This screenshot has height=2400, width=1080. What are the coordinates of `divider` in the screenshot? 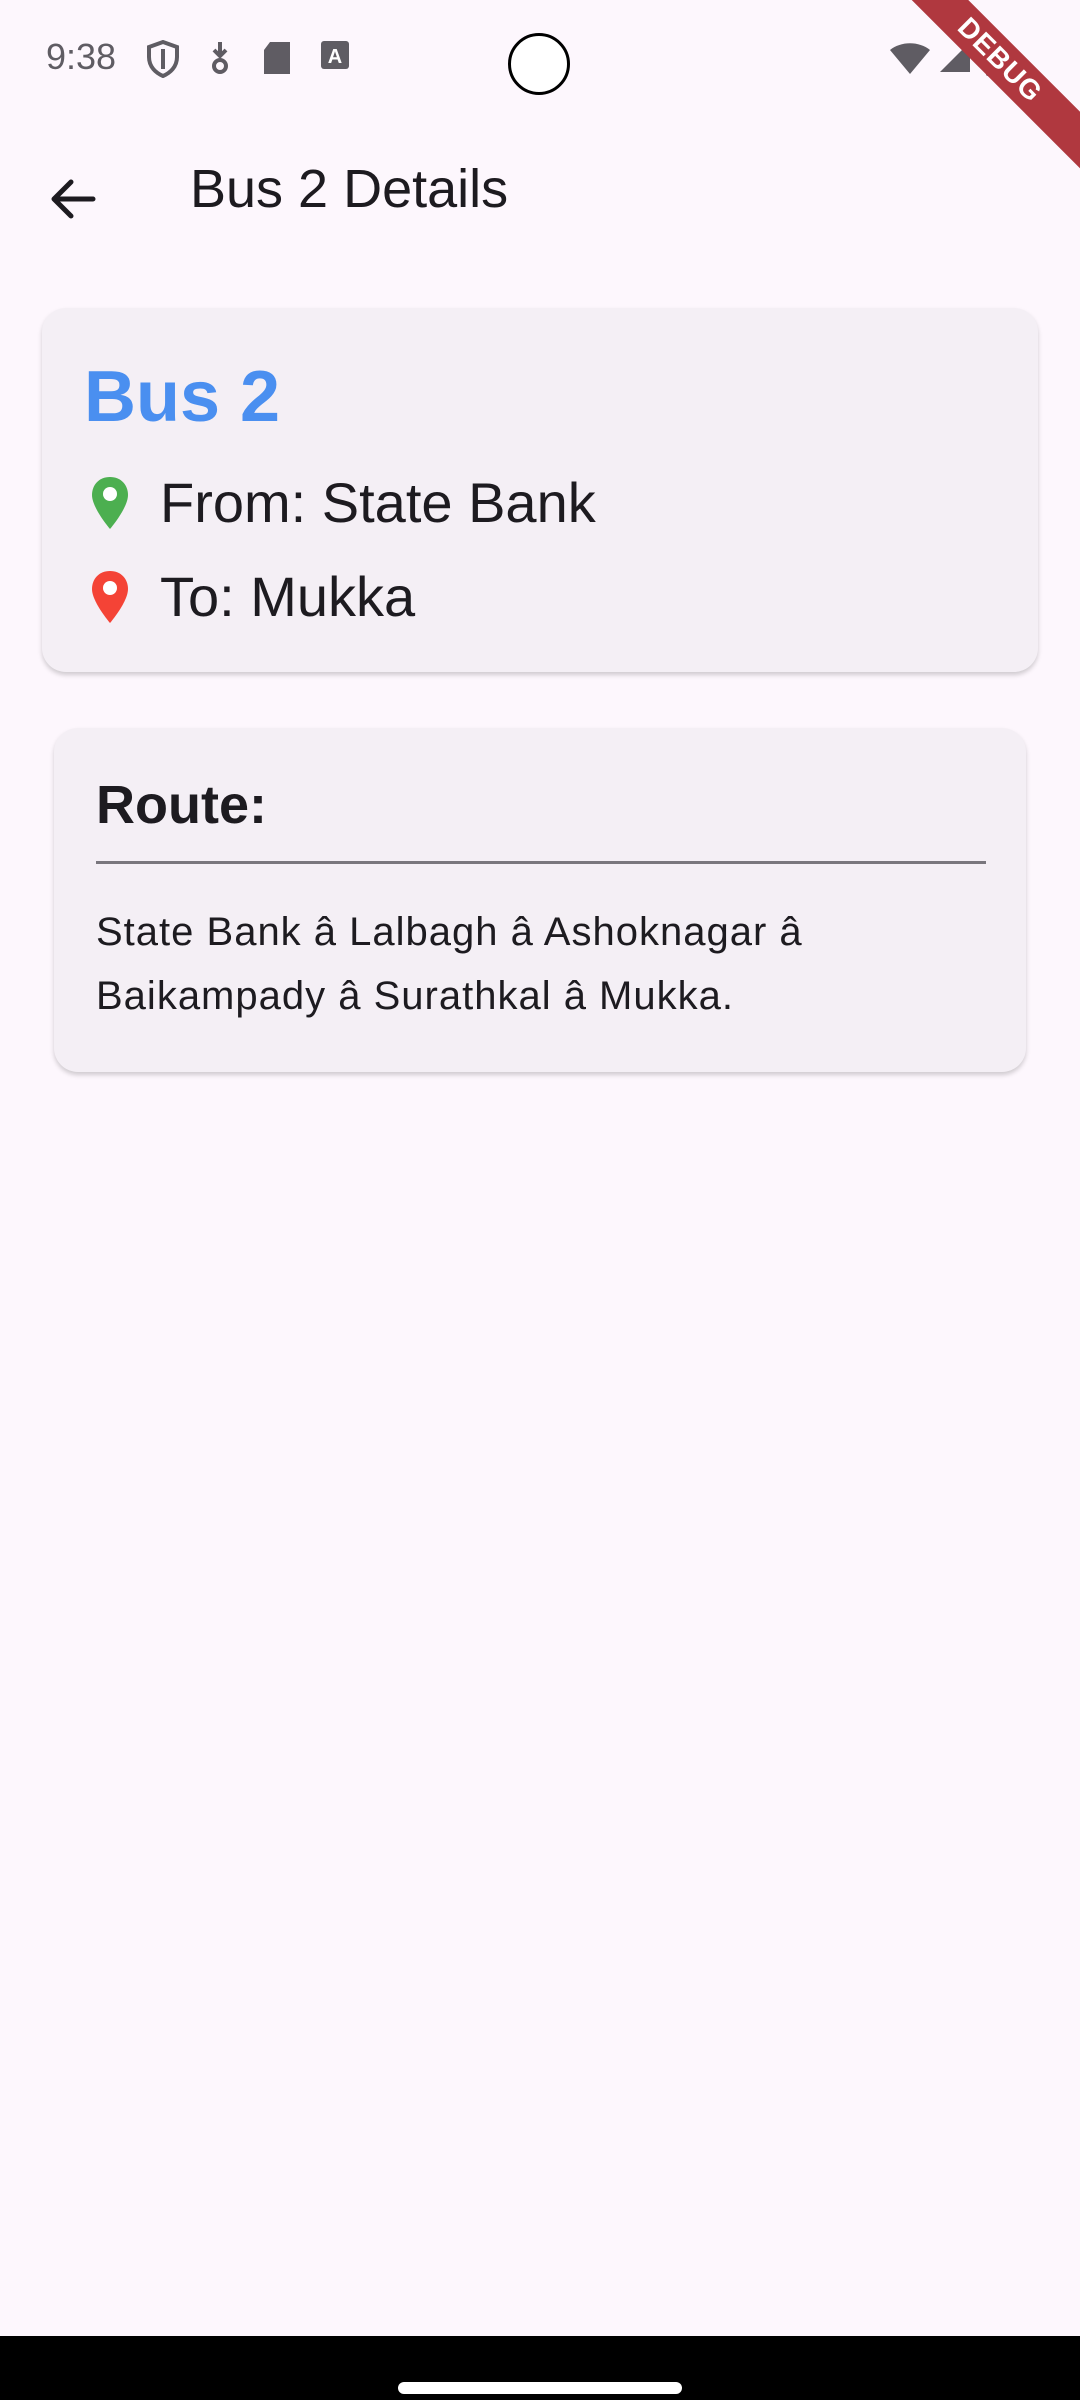 It's located at (541, 862).